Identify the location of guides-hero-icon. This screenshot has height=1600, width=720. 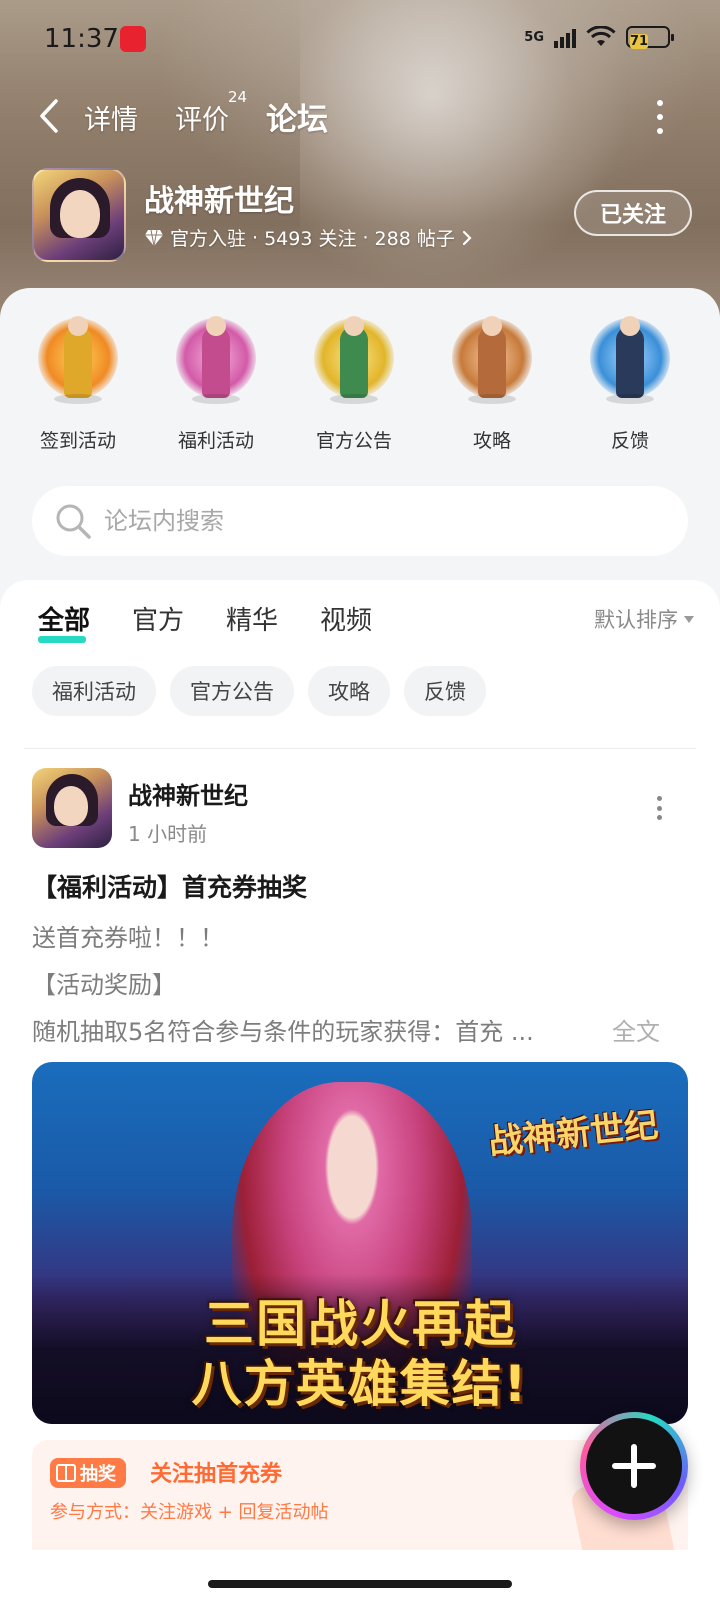
(492, 360).